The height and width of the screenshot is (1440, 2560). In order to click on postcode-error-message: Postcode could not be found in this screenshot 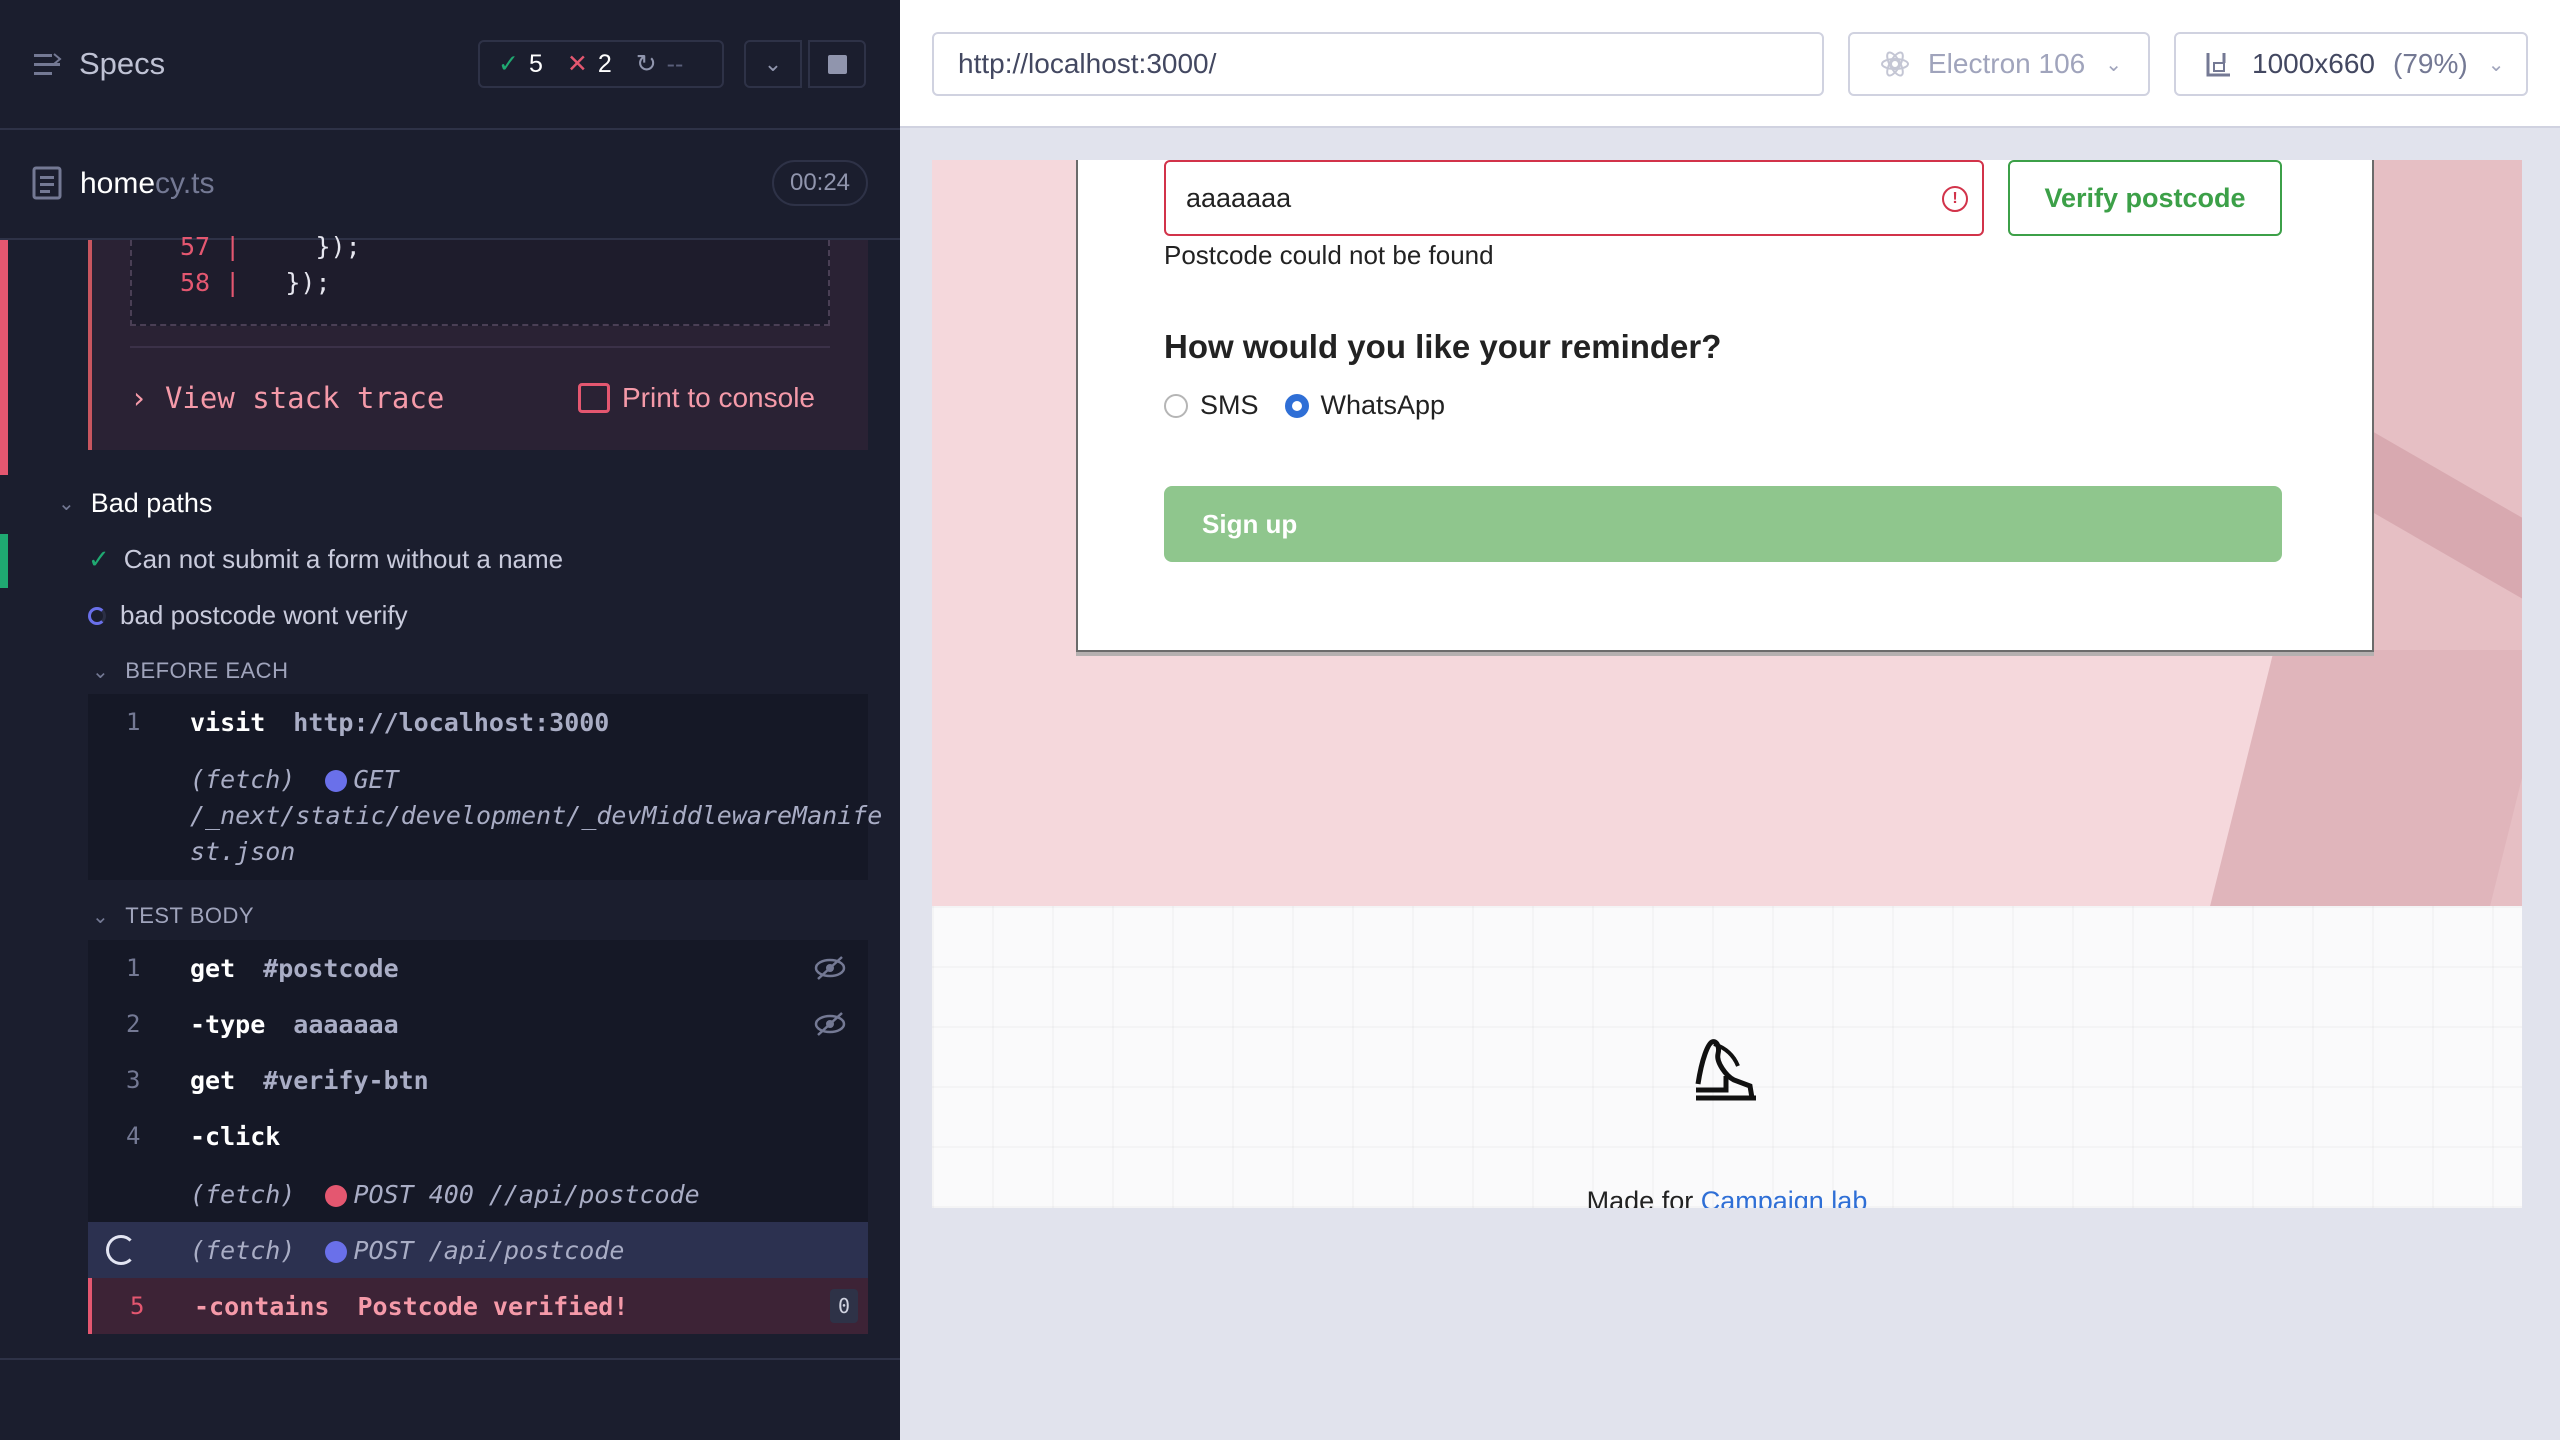, I will do `click(1329, 255)`.